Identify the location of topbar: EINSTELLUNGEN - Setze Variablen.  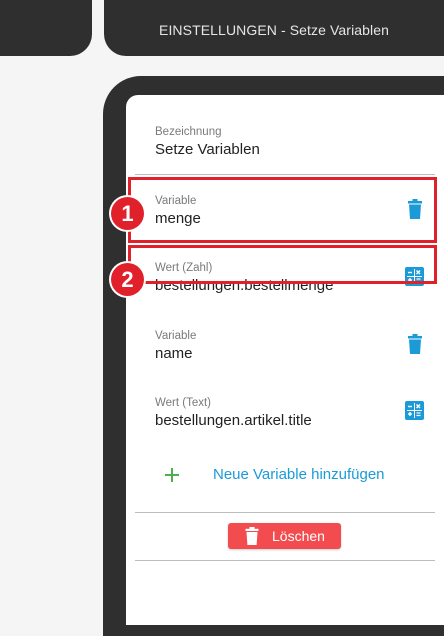
(274, 28).